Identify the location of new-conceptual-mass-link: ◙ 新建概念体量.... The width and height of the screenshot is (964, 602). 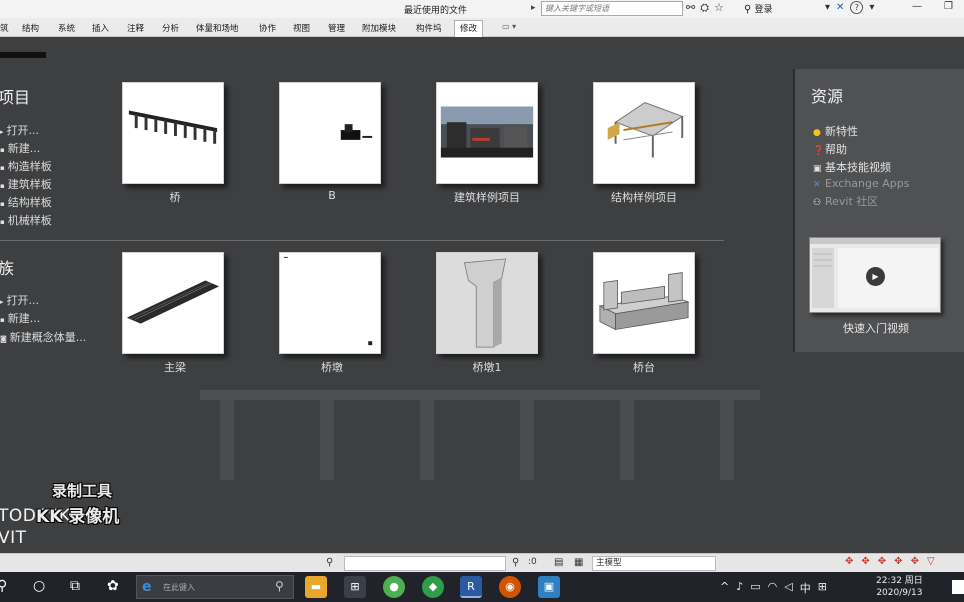
(43, 337).